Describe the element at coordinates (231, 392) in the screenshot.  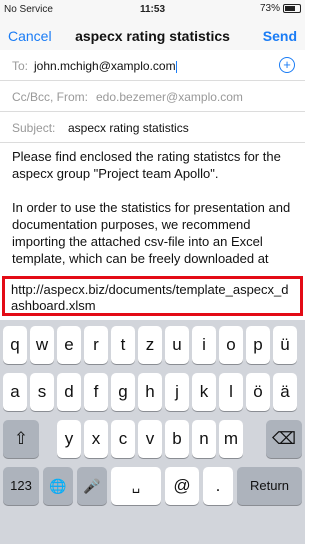
I see `key-l: l` at that location.